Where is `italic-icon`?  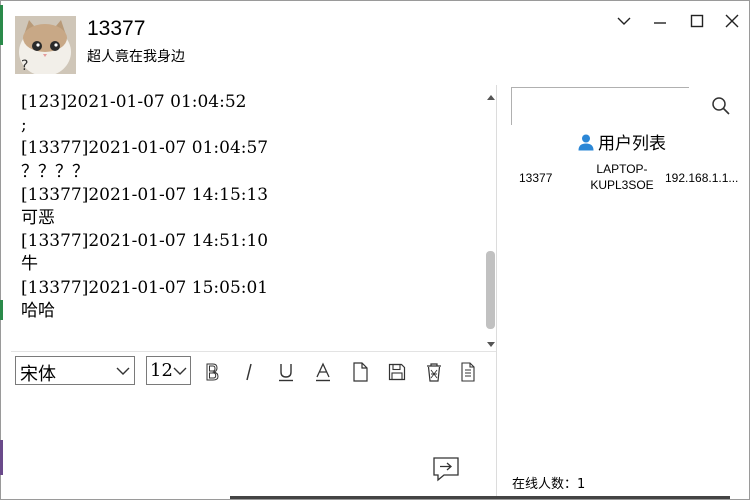 italic-icon is located at coordinates (249, 372).